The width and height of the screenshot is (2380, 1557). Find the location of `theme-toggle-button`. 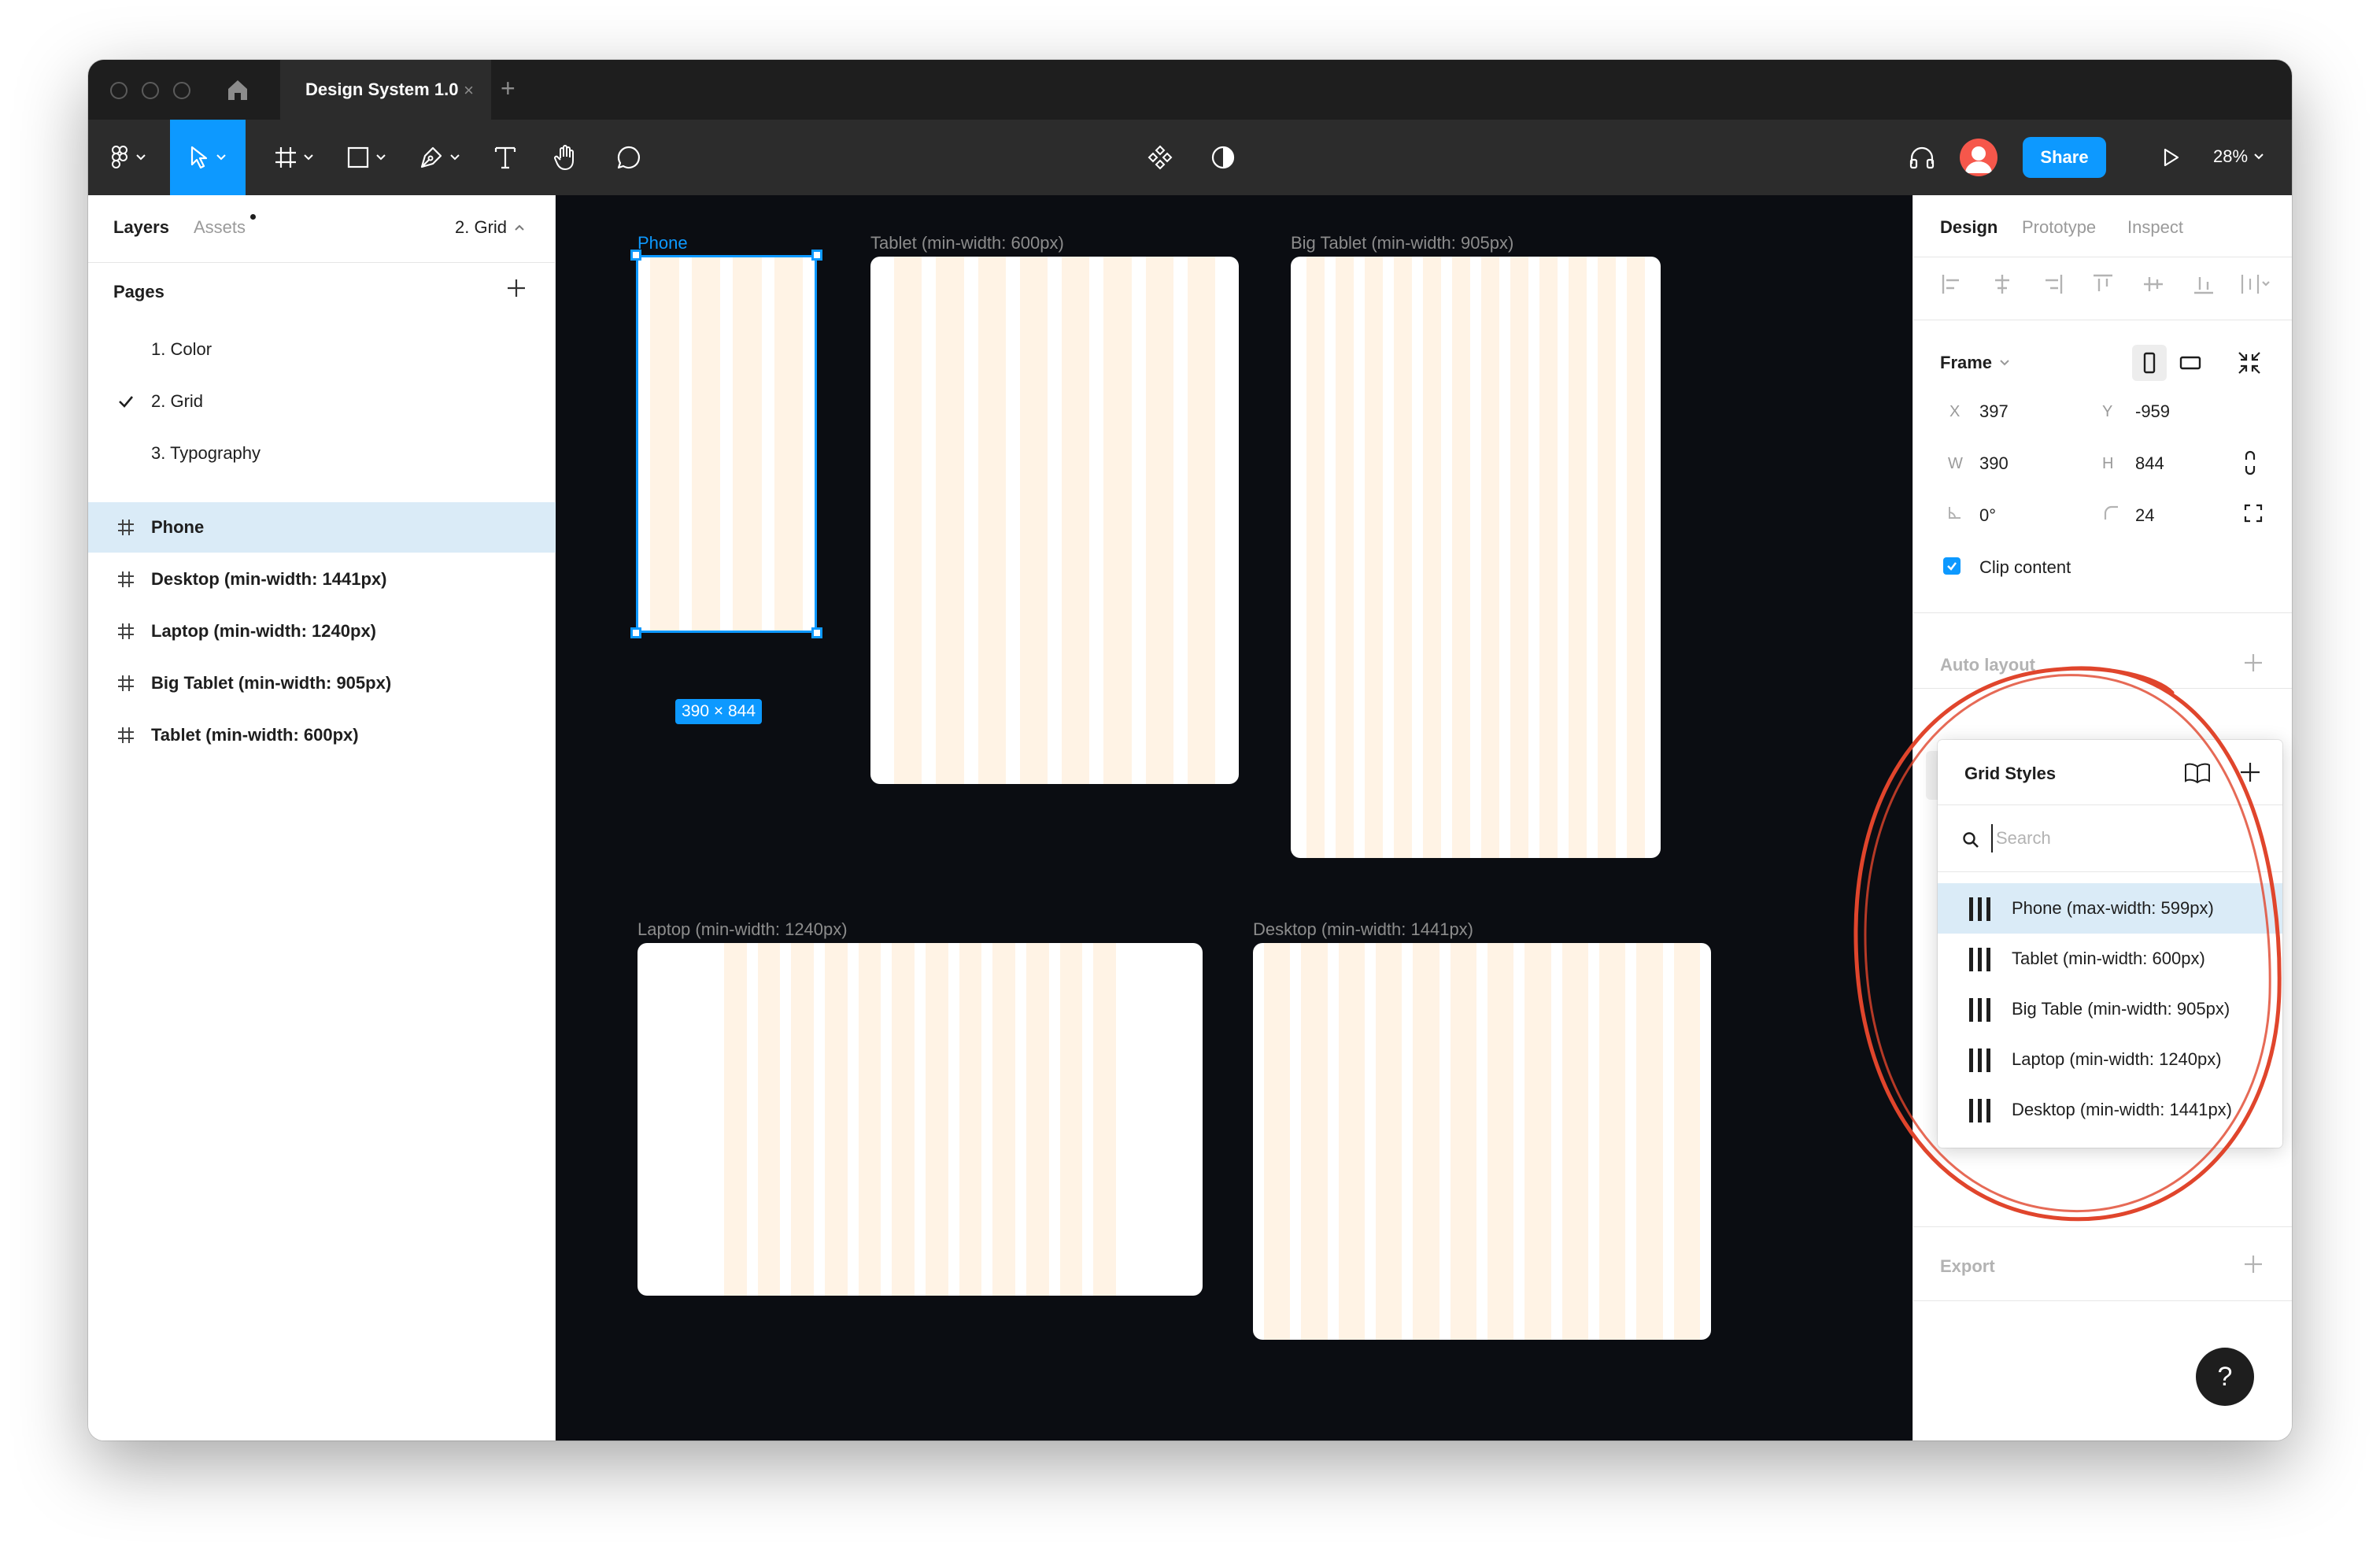

theme-toggle-button is located at coordinates (1223, 157).